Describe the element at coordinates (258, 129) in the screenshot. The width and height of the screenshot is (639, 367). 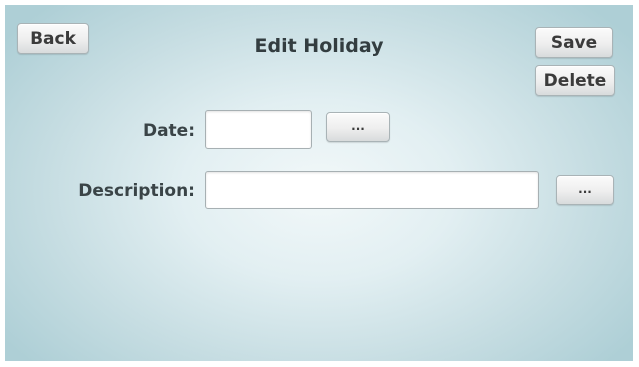
I see `date-field` at that location.